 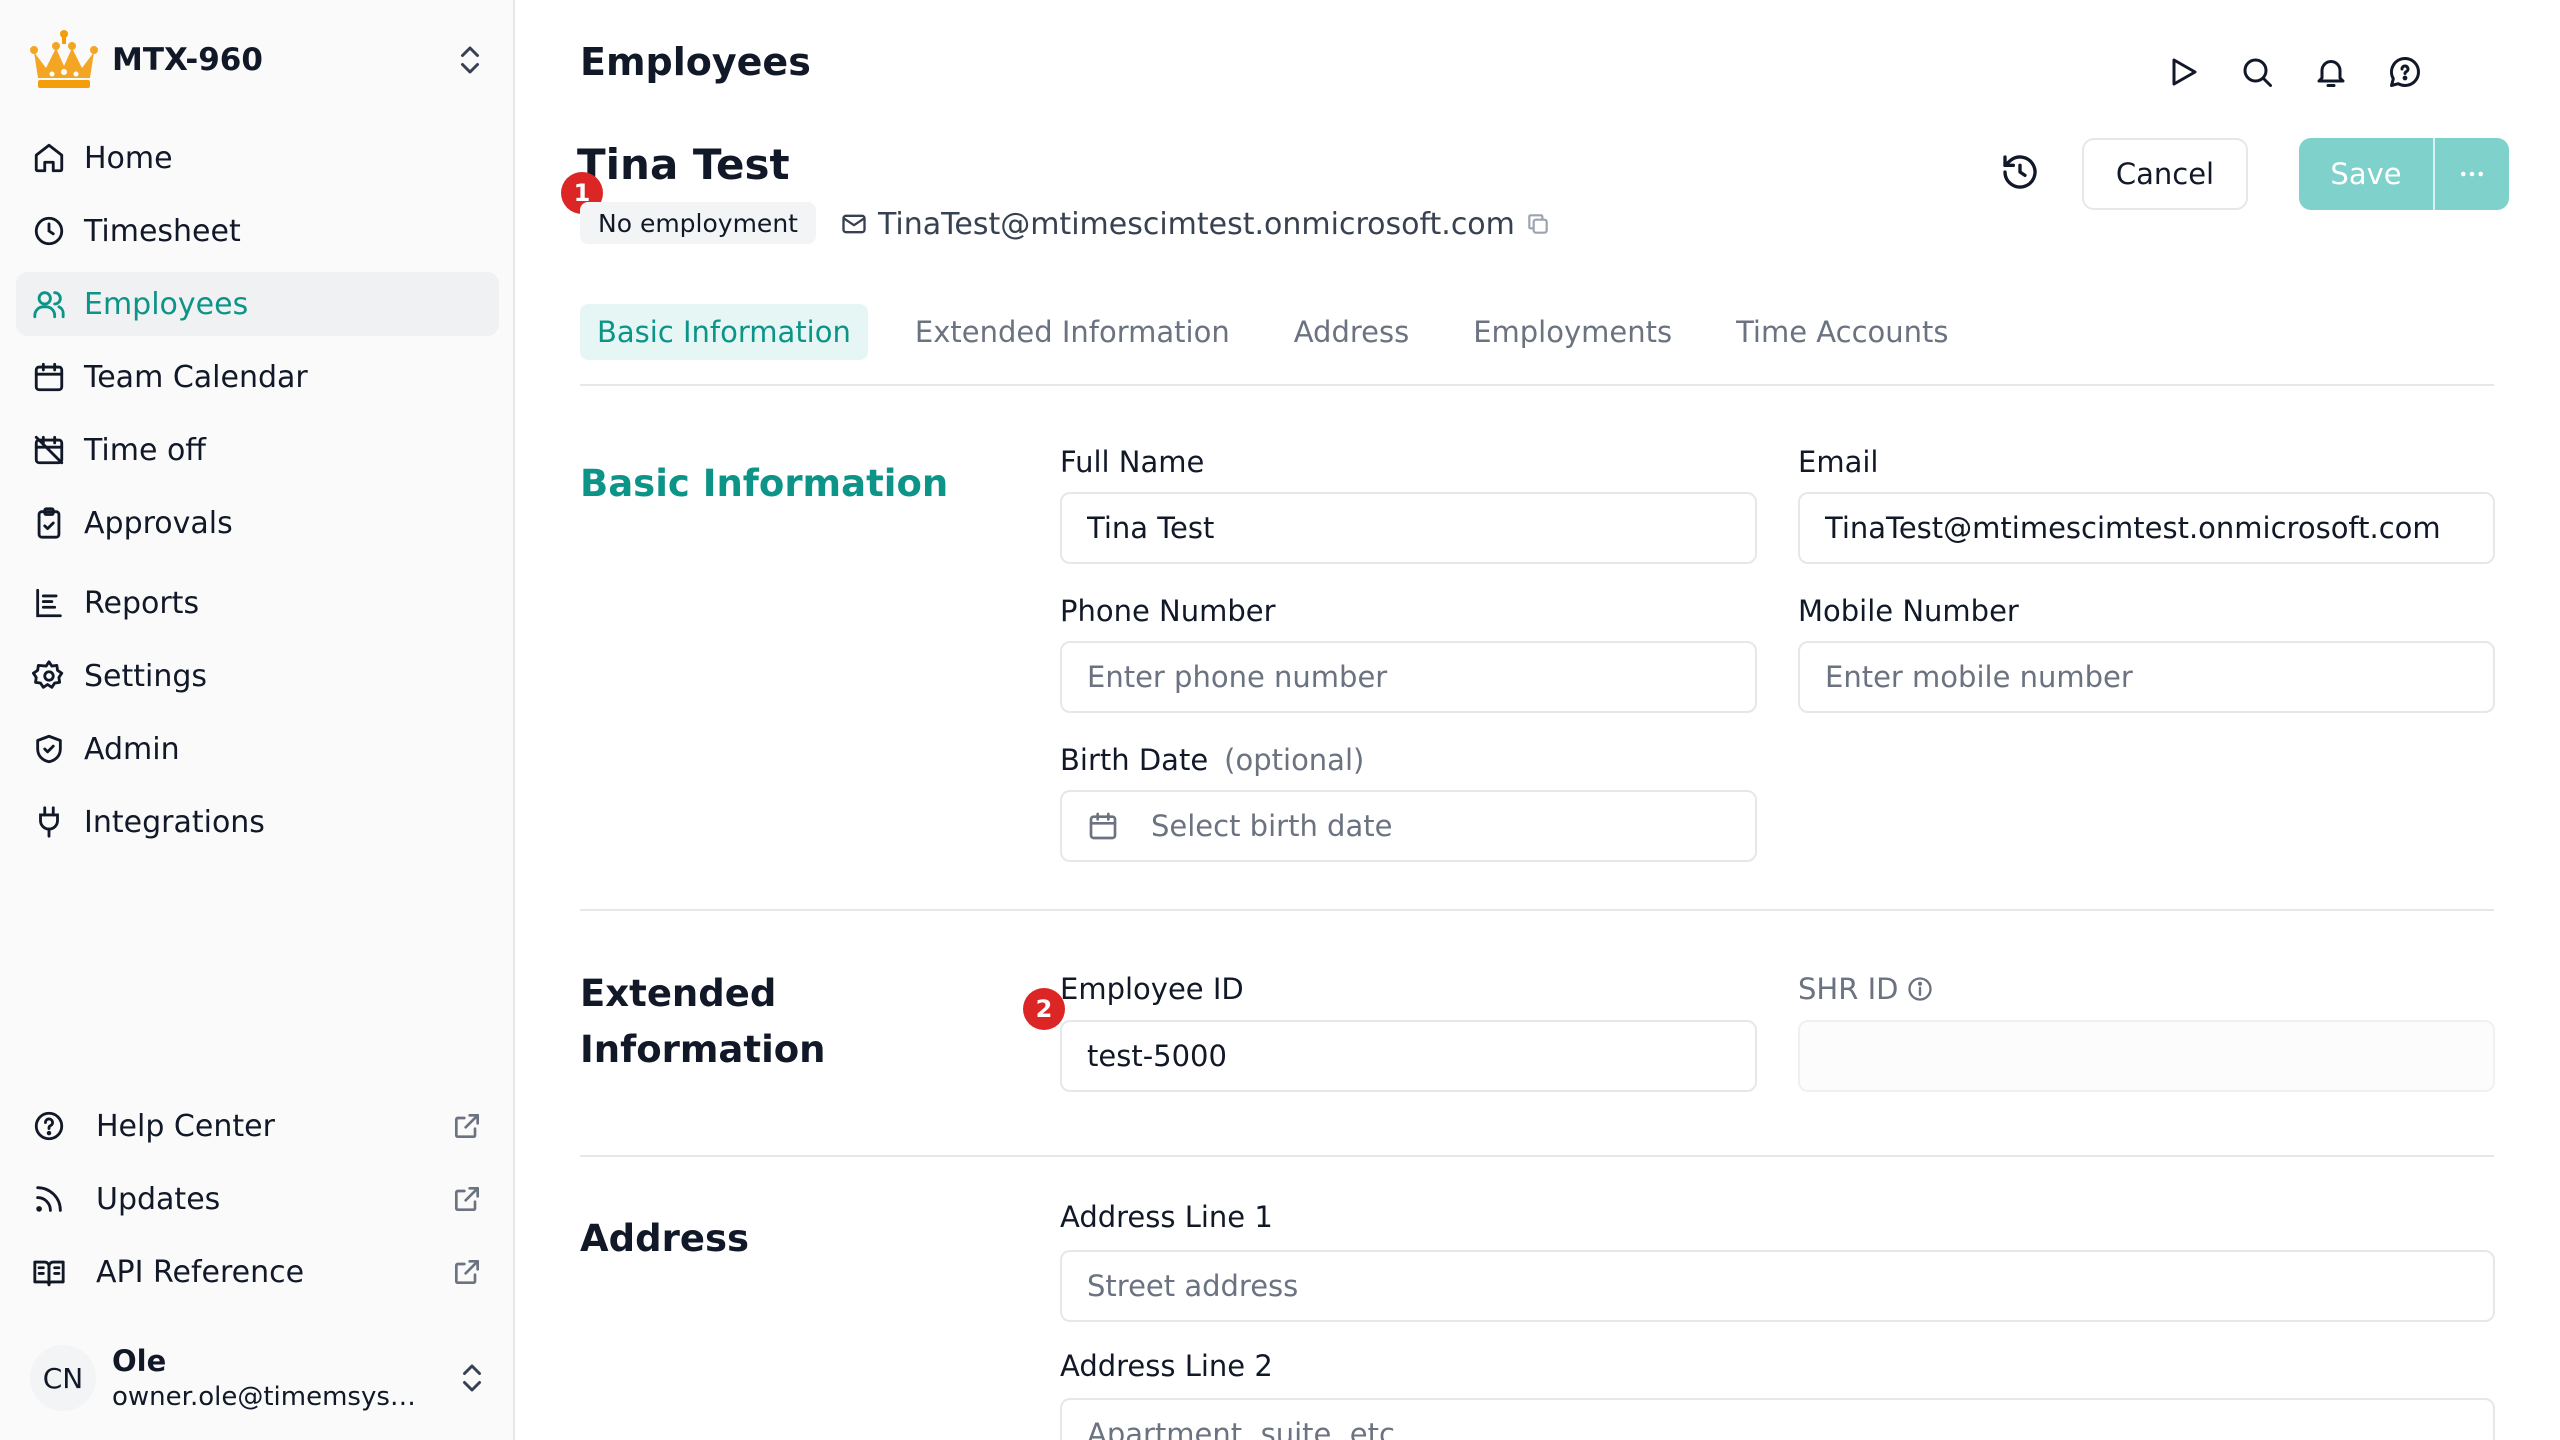 I want to click on full-name-label: Full Name, so click(x=1132, y=462).